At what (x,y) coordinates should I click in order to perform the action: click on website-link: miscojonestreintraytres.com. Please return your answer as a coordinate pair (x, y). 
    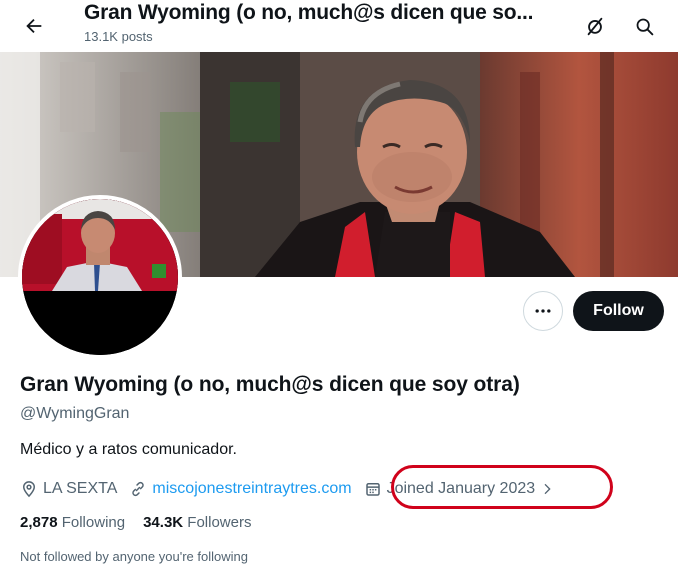
    Looking at the image, I should click on (251, 489).